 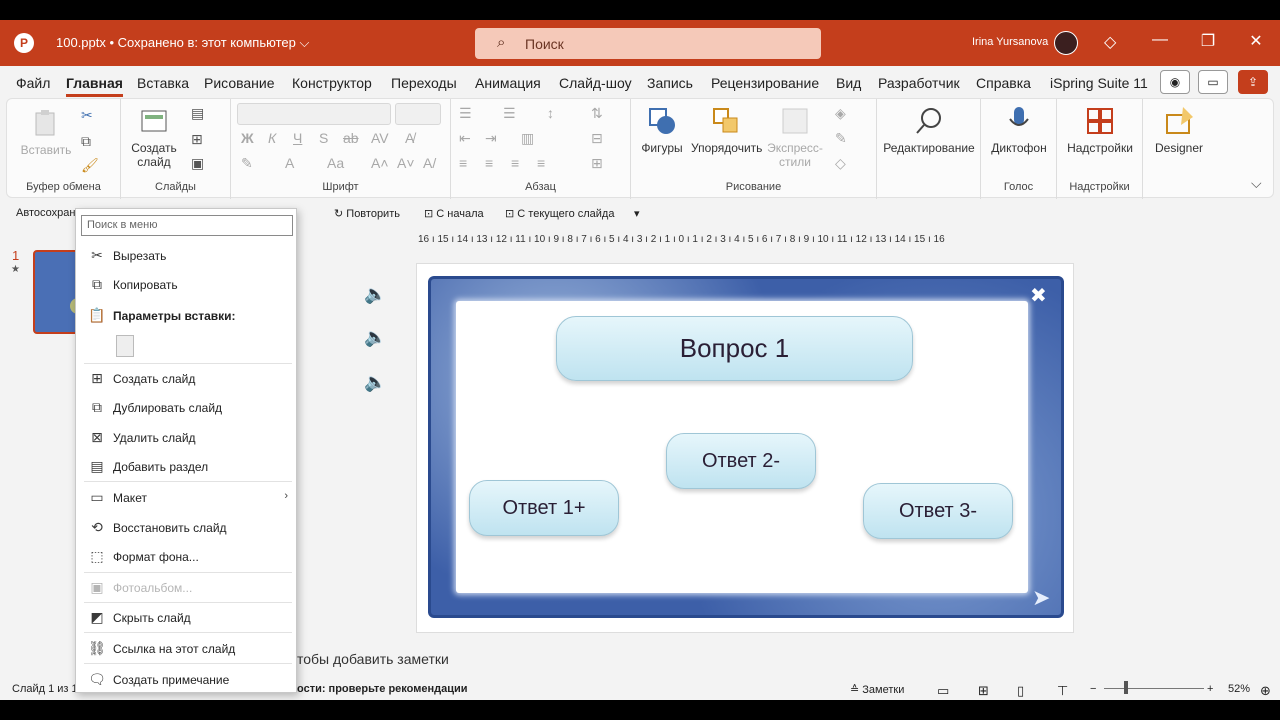 I want to click on zoom-slider-thumb, so click(x=1126, y=687).